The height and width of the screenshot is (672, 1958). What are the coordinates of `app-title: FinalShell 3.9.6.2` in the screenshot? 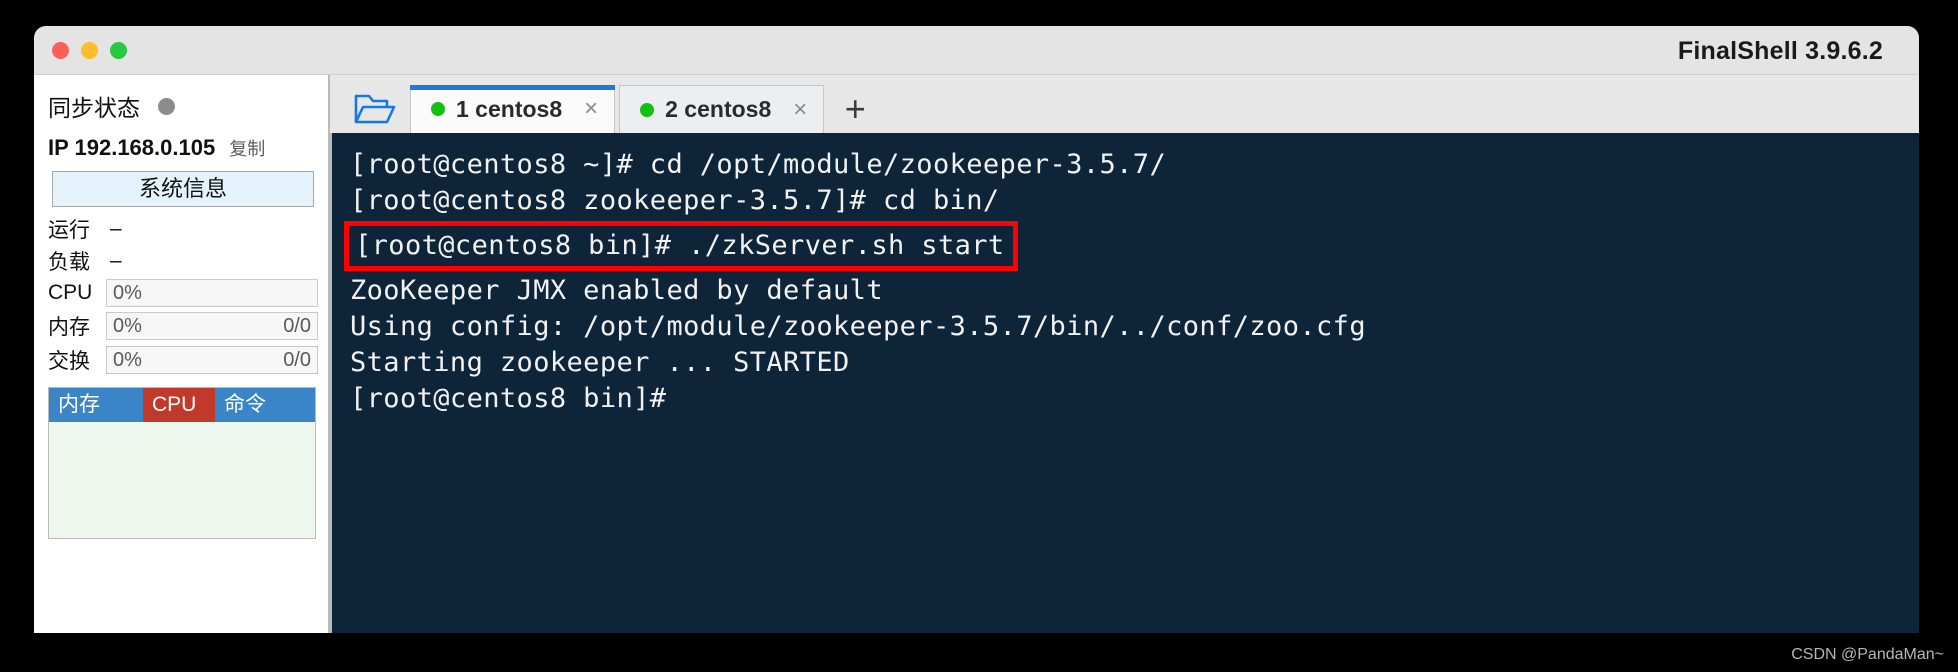 It's located at (1780, 51).